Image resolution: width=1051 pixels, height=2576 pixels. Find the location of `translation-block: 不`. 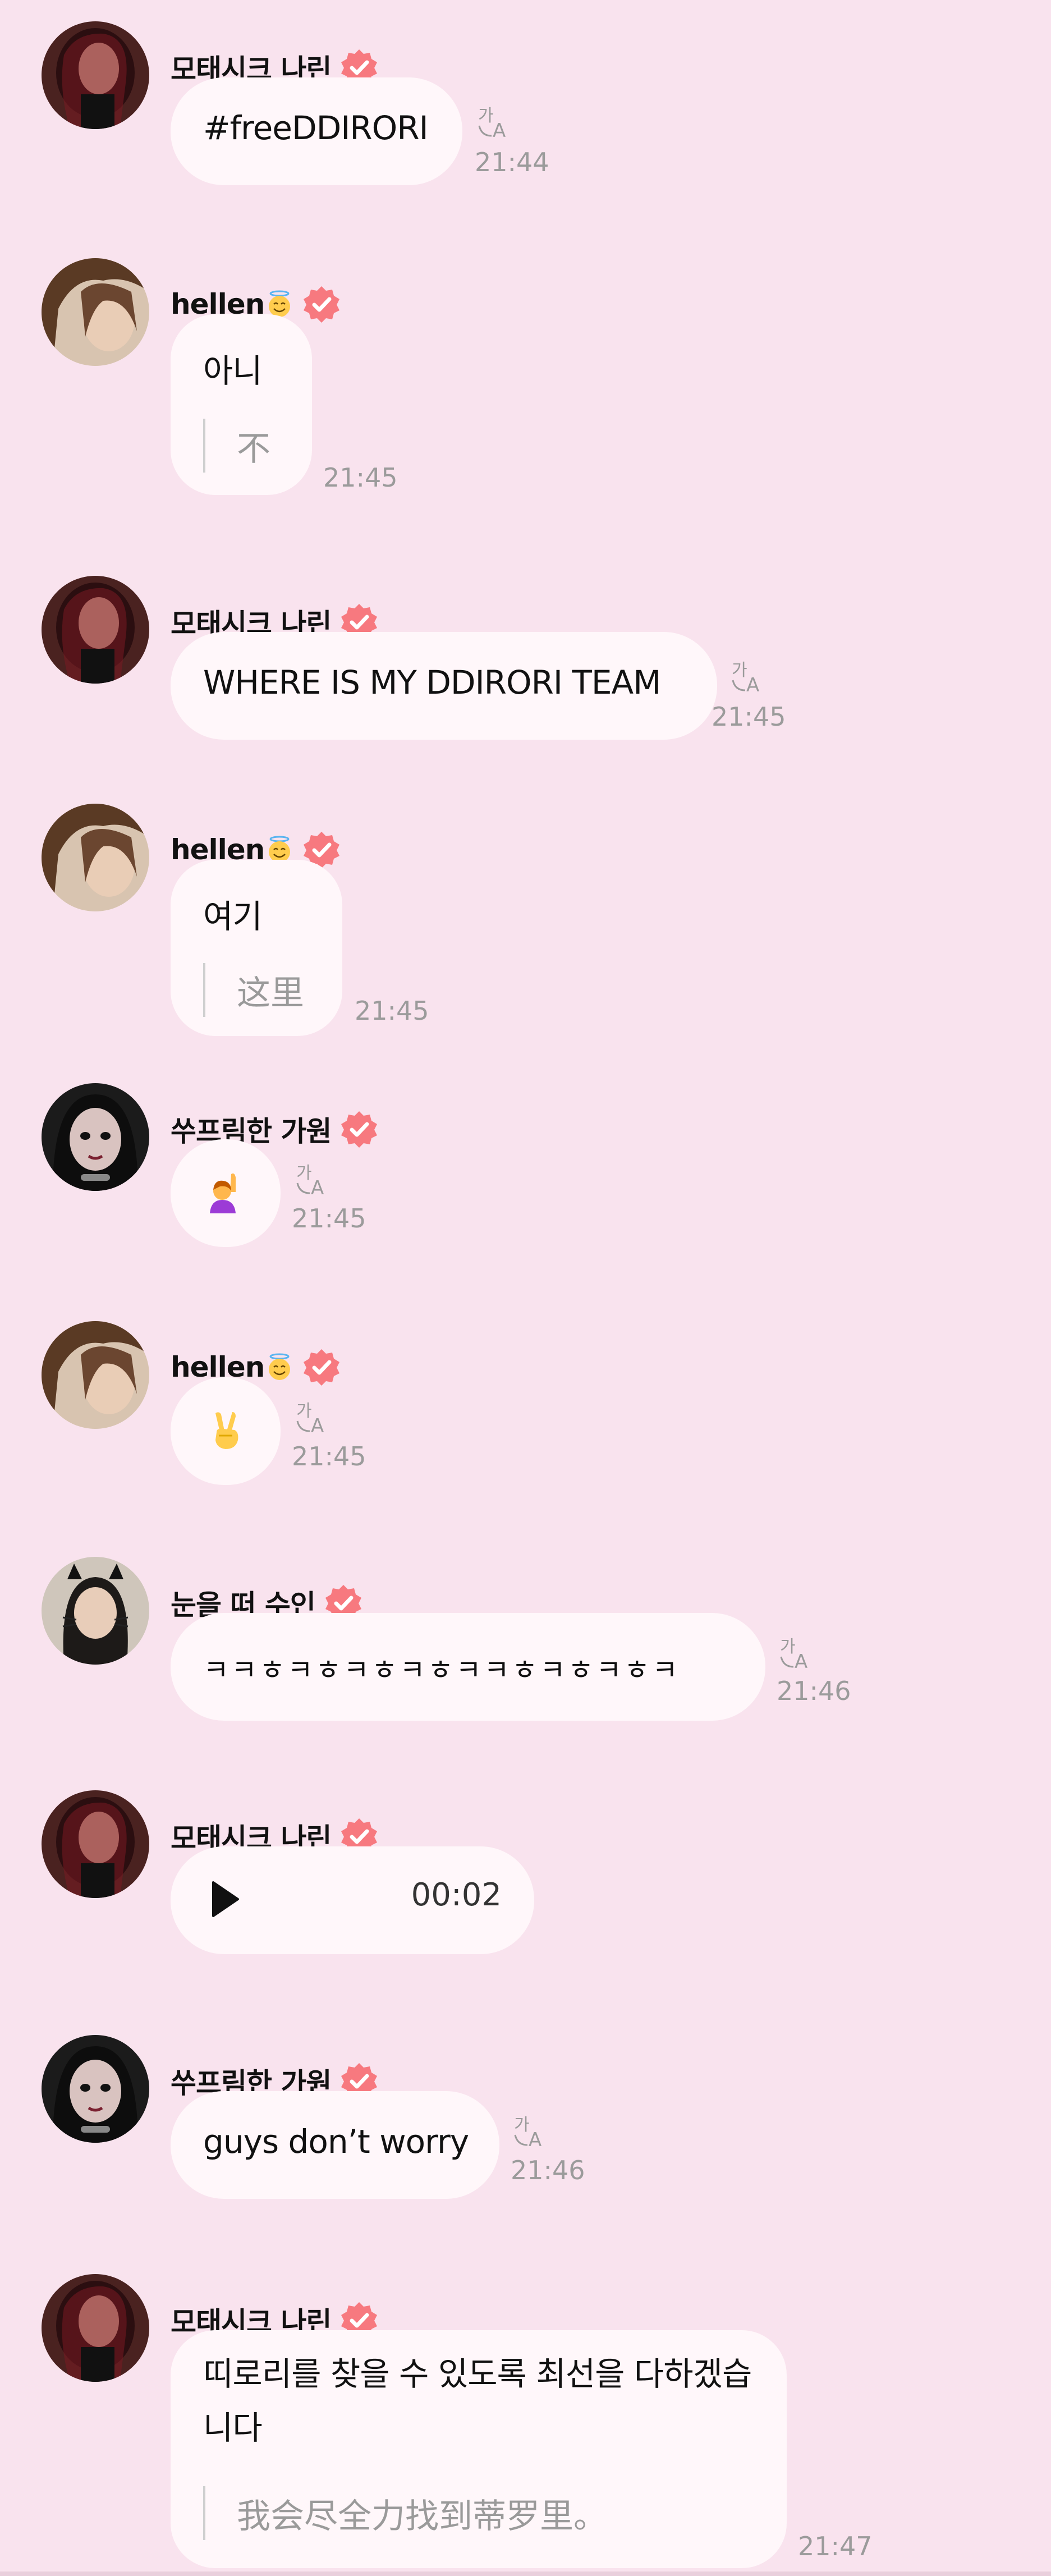

translation-block: 不 is located at coordinates (236, 446).